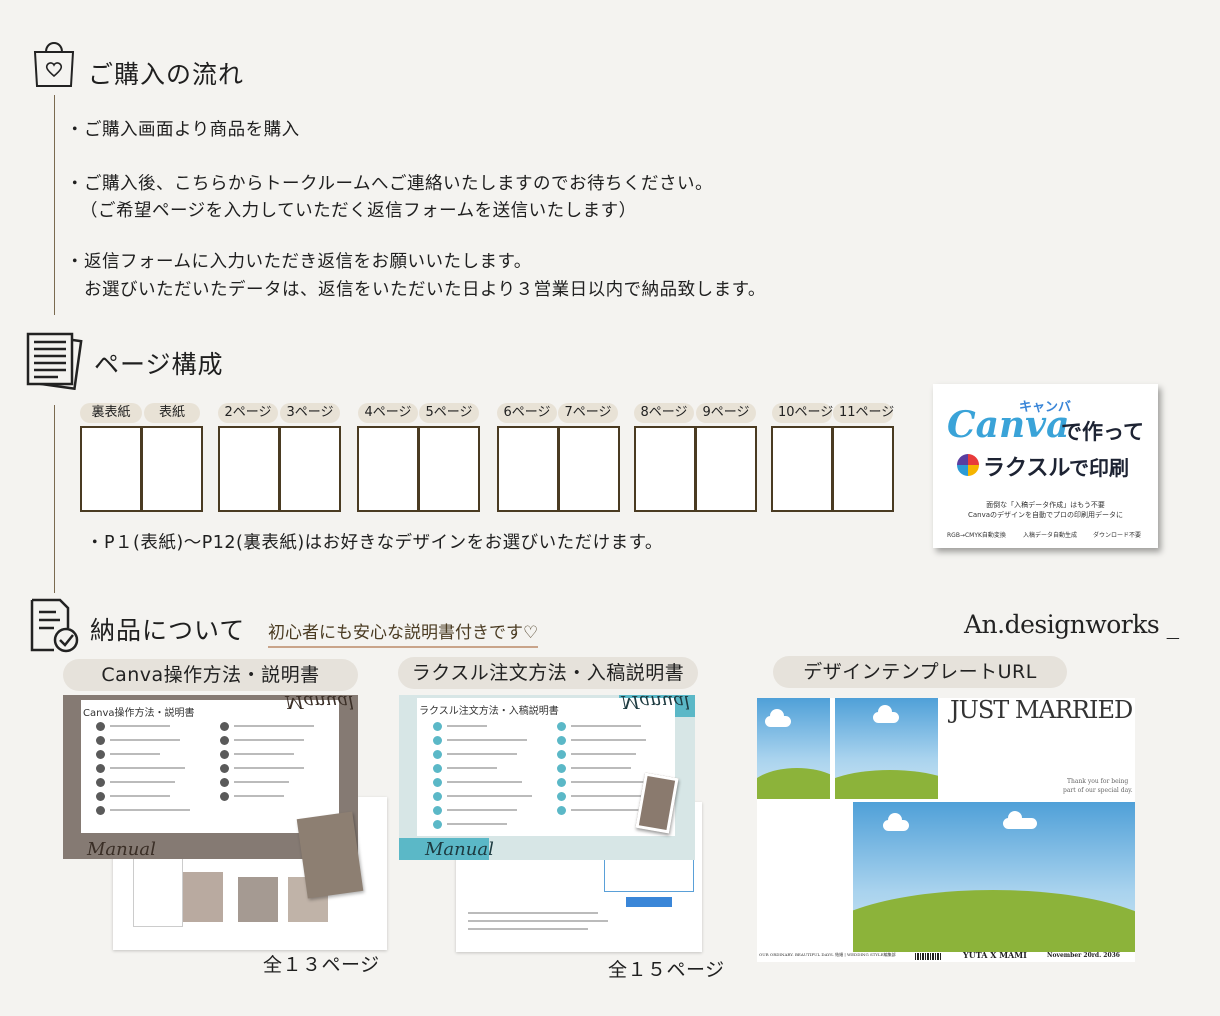 Image resolution: width=1220 pixels, height=1016 pixels. I want to click on ad-desc-2: Canvaのデザインを自動でプロの印刷用データに, so click(1045, 515).